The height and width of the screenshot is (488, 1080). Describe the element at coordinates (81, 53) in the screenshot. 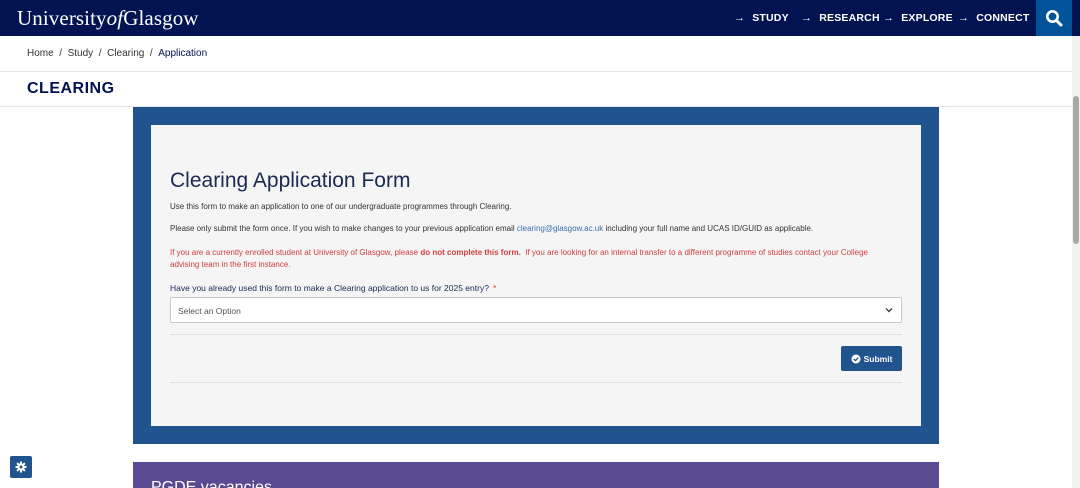

I see `breadcrumb-study: Study` at that location.